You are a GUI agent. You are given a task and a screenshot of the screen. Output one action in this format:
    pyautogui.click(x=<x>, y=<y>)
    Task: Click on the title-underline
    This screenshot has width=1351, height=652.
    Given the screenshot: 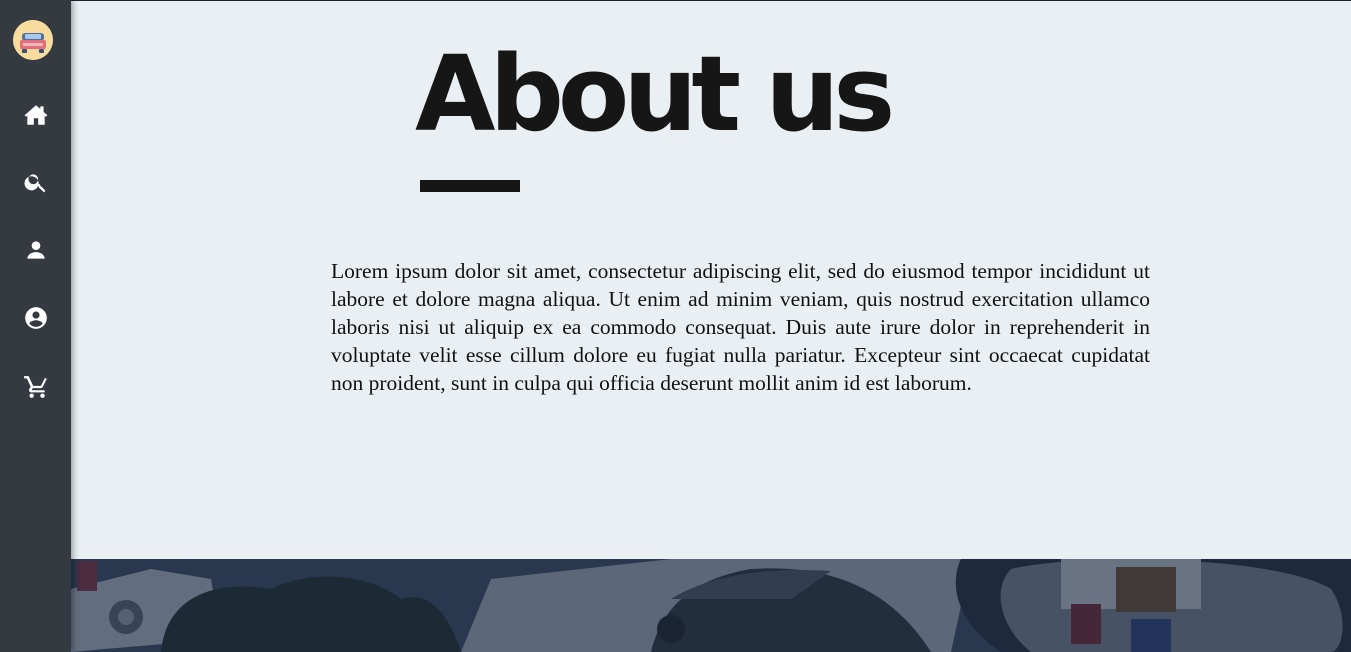 What is the action you would take?
    pyautogui.click(x=470, y=186)
    